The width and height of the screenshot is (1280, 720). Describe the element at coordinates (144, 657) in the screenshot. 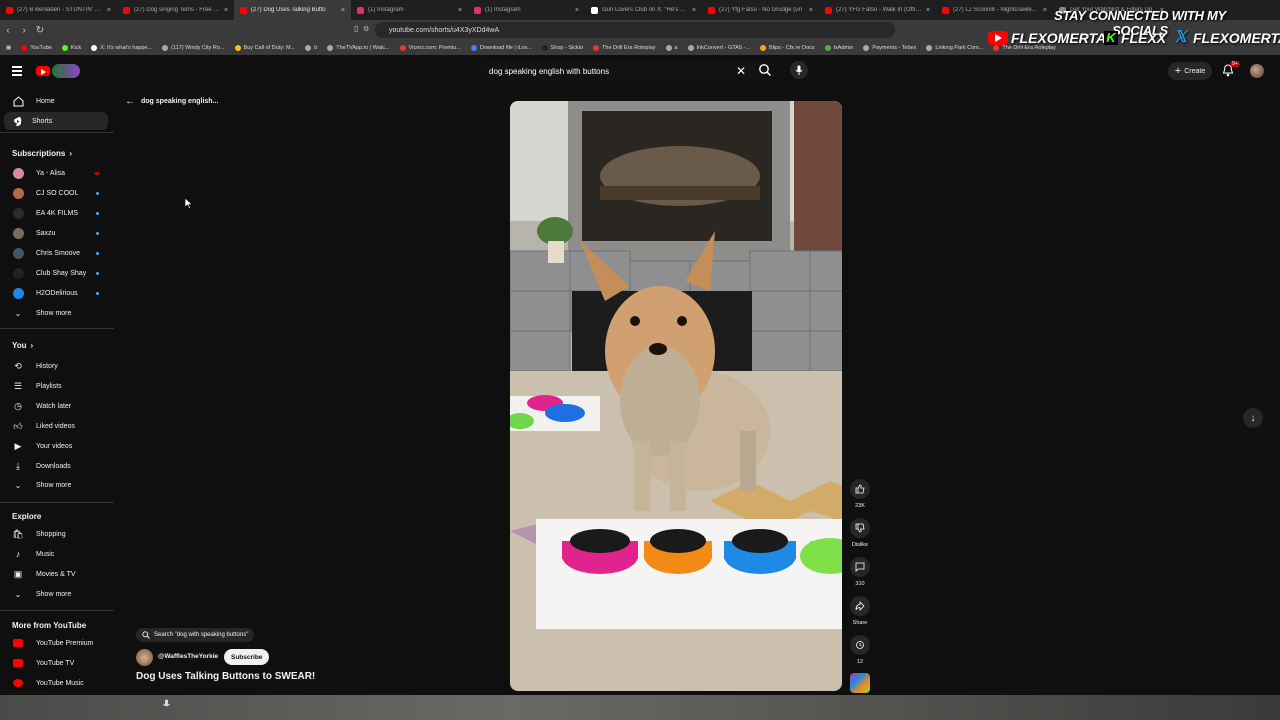

I see `channel-avatar` at that location.